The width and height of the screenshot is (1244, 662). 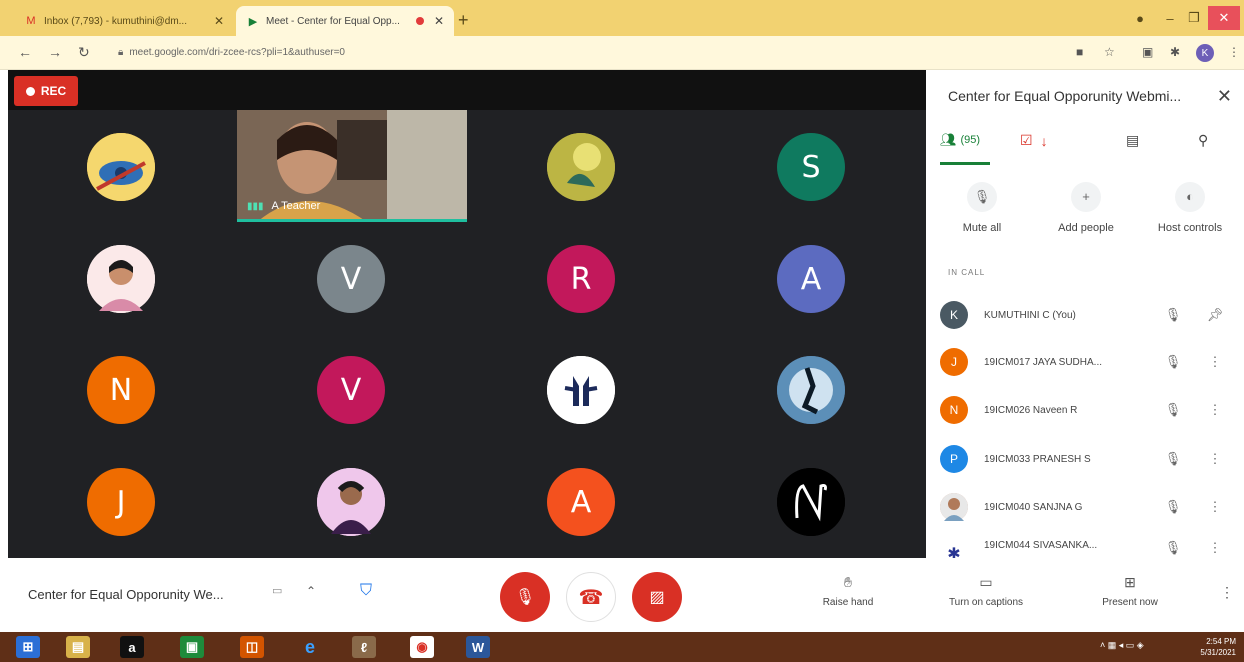 What do you see at coordinates (478, 647) in the screenshot?
I see `word-icon: W` at bounding box center [478, 647].